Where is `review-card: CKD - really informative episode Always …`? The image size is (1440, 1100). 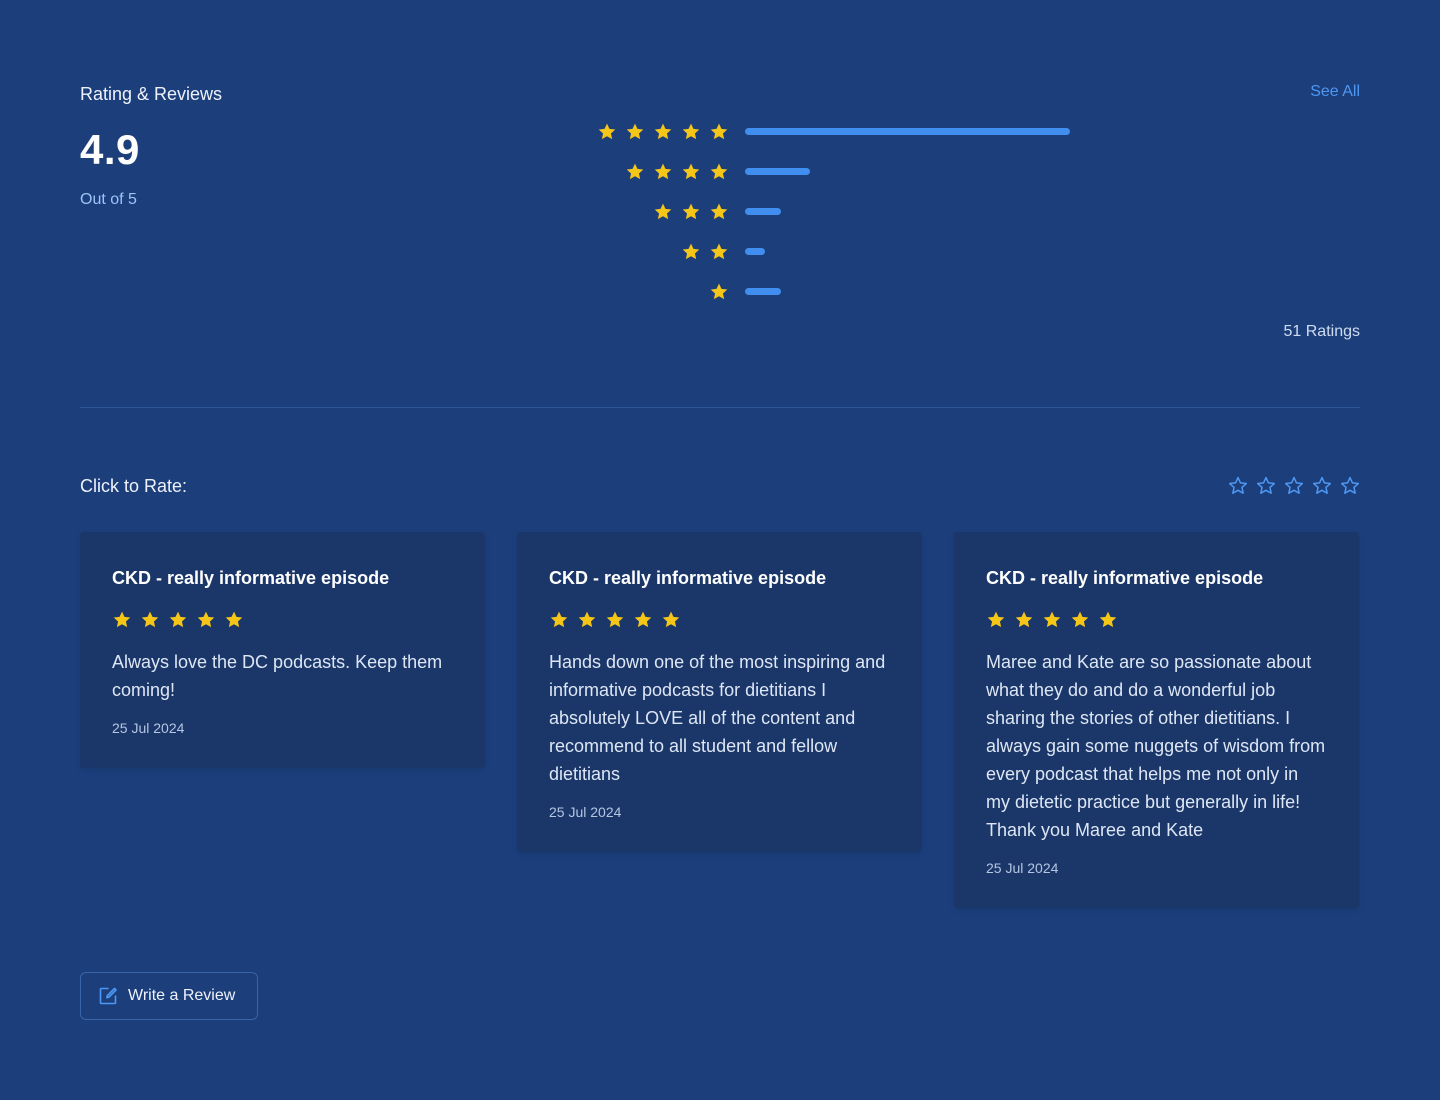
review-card: CKD - really informative episode Always … is located at coordinates (282, 650).